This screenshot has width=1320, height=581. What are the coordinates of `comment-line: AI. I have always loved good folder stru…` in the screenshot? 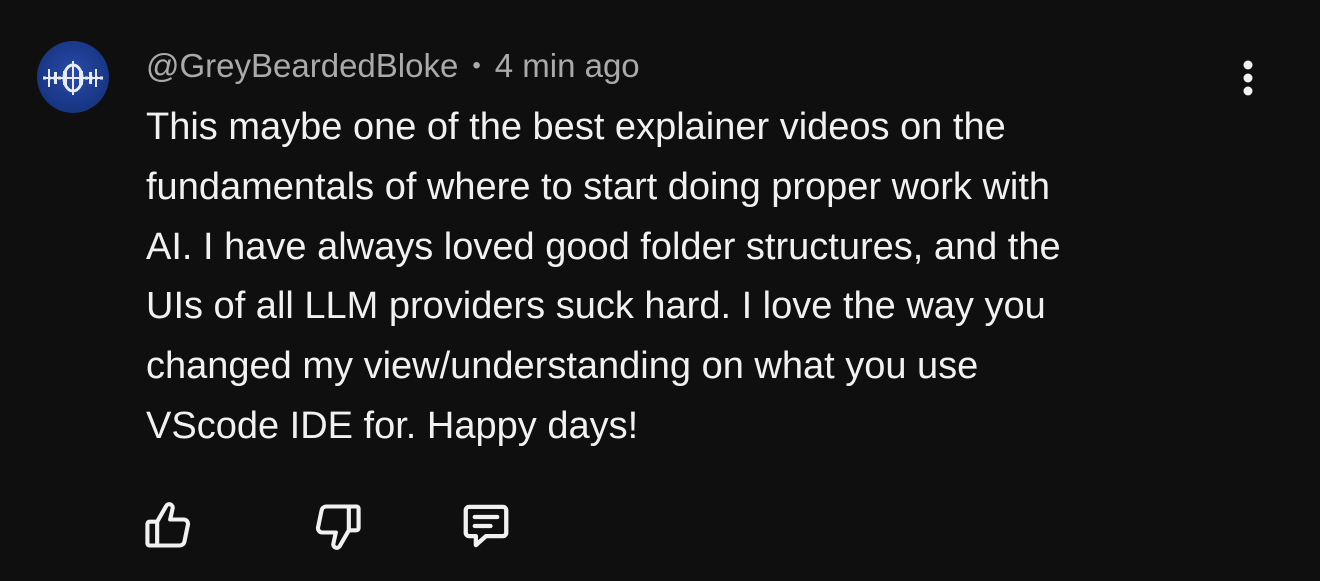 It's located at (603, 246).